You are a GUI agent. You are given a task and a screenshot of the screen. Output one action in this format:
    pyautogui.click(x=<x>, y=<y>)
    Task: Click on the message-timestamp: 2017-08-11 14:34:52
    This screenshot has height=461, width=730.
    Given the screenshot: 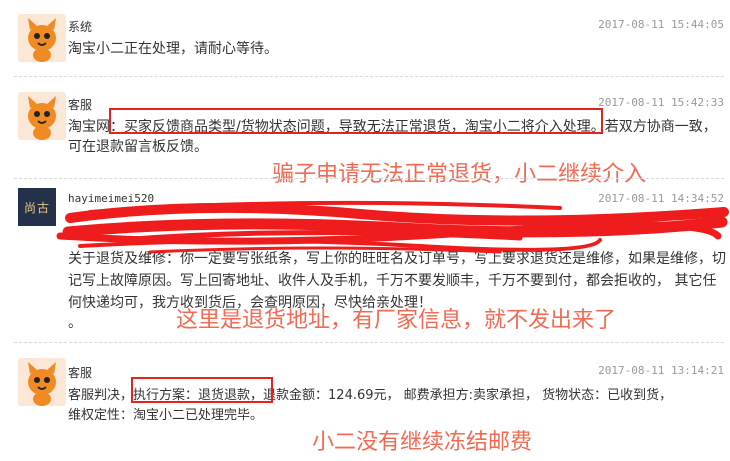 What is the action you would take?
    pyautogui.click(x=661, y=198)
    